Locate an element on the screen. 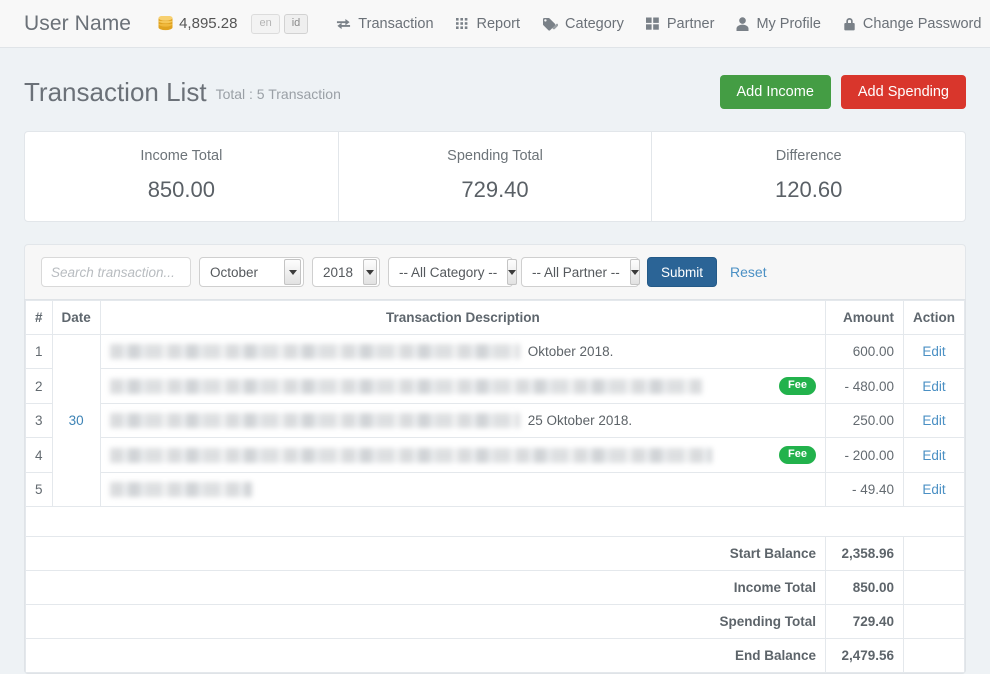 Image resolution: width=990 pixels, height=674 pixels. summary-label: Difference is located at coordinates (808, 156).